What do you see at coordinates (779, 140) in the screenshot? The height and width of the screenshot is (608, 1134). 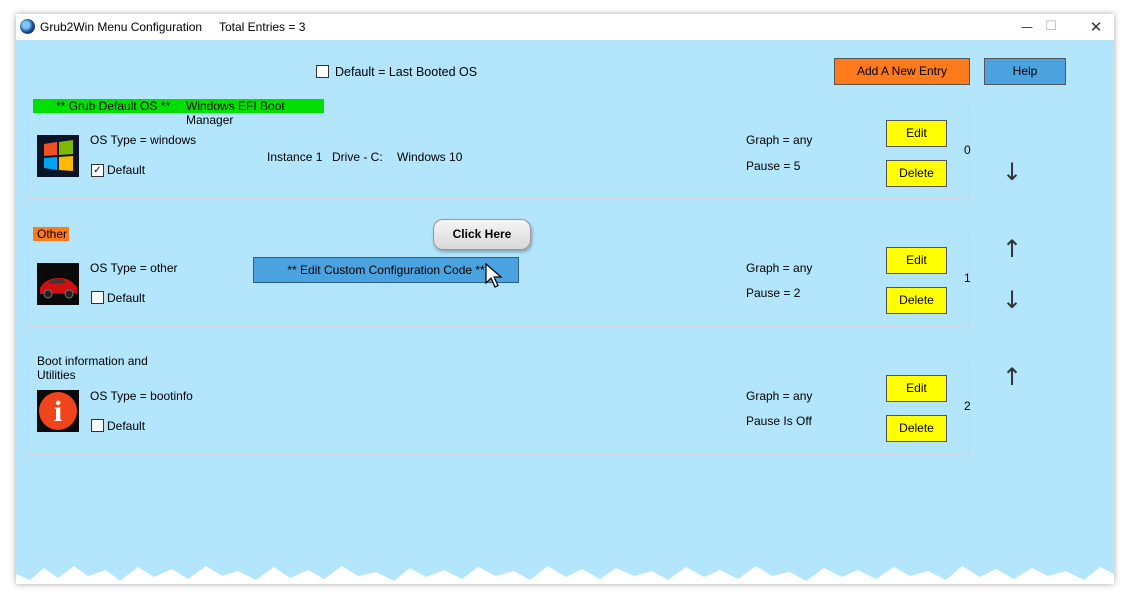 I see `entry-0-graph: Graph = any` at bounding box center [779, 140].